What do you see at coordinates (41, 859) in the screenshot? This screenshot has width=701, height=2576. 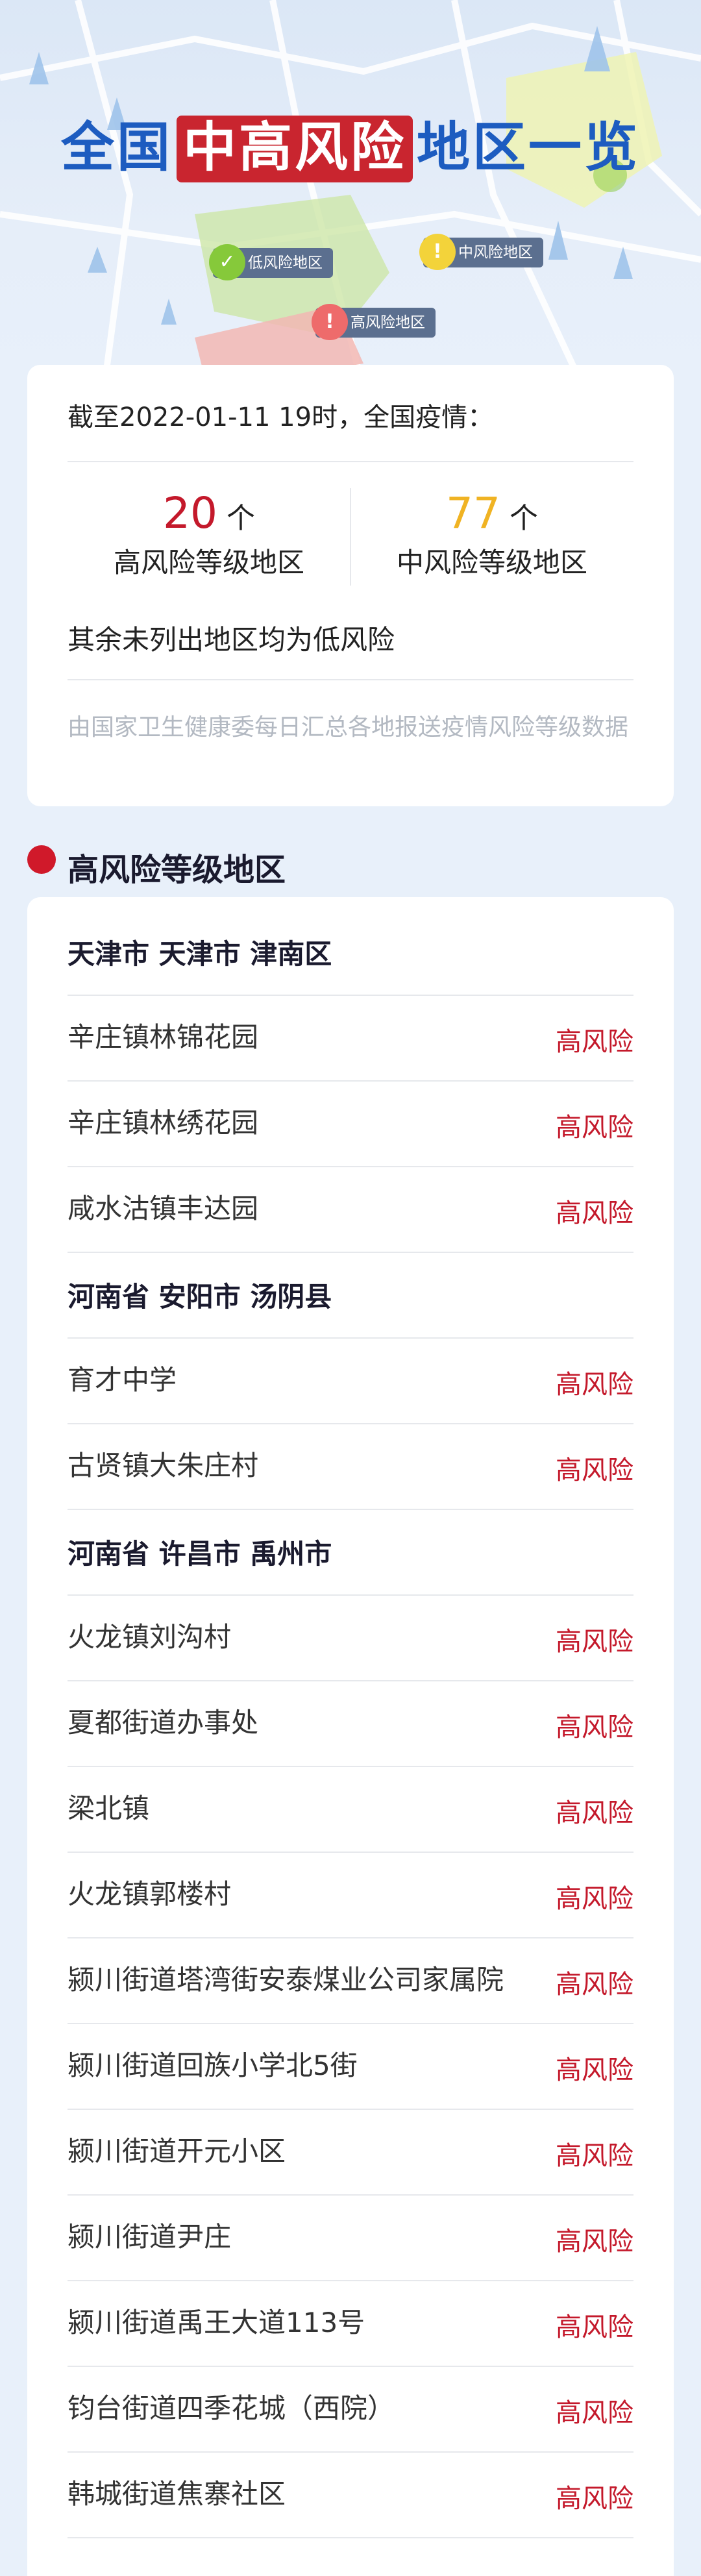 I see `section-marker-dot` at bounding box center [41, 859].